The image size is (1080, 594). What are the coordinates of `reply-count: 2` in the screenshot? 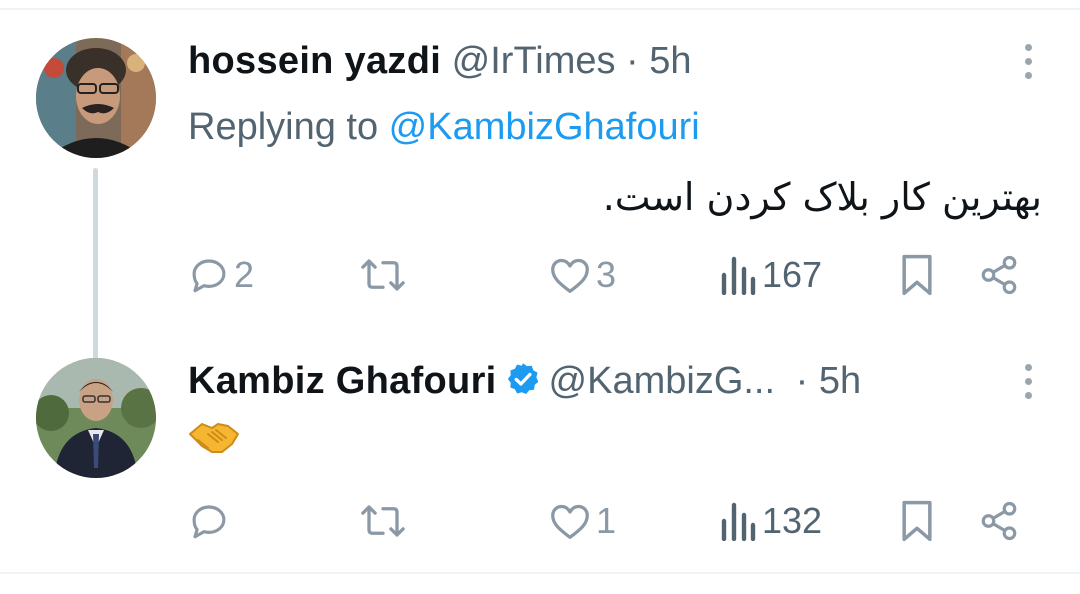 It's located at (244, 274).